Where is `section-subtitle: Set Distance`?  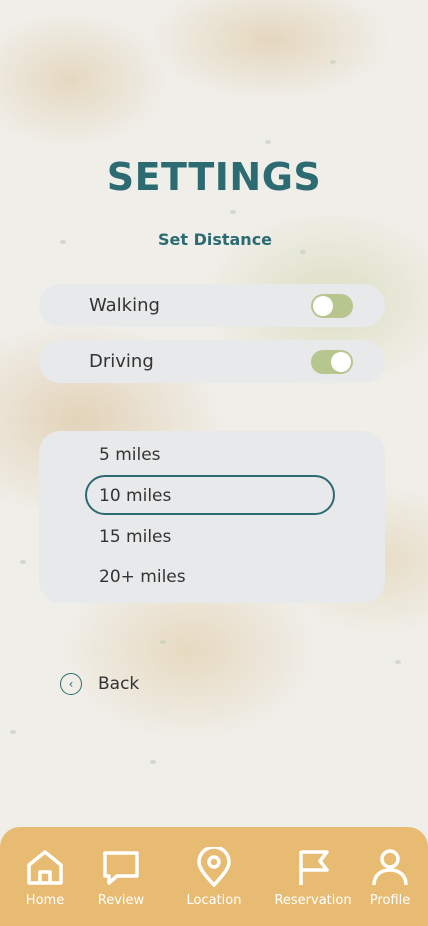 section-subtitle: Set Distance is located at coordinates (215, 239).